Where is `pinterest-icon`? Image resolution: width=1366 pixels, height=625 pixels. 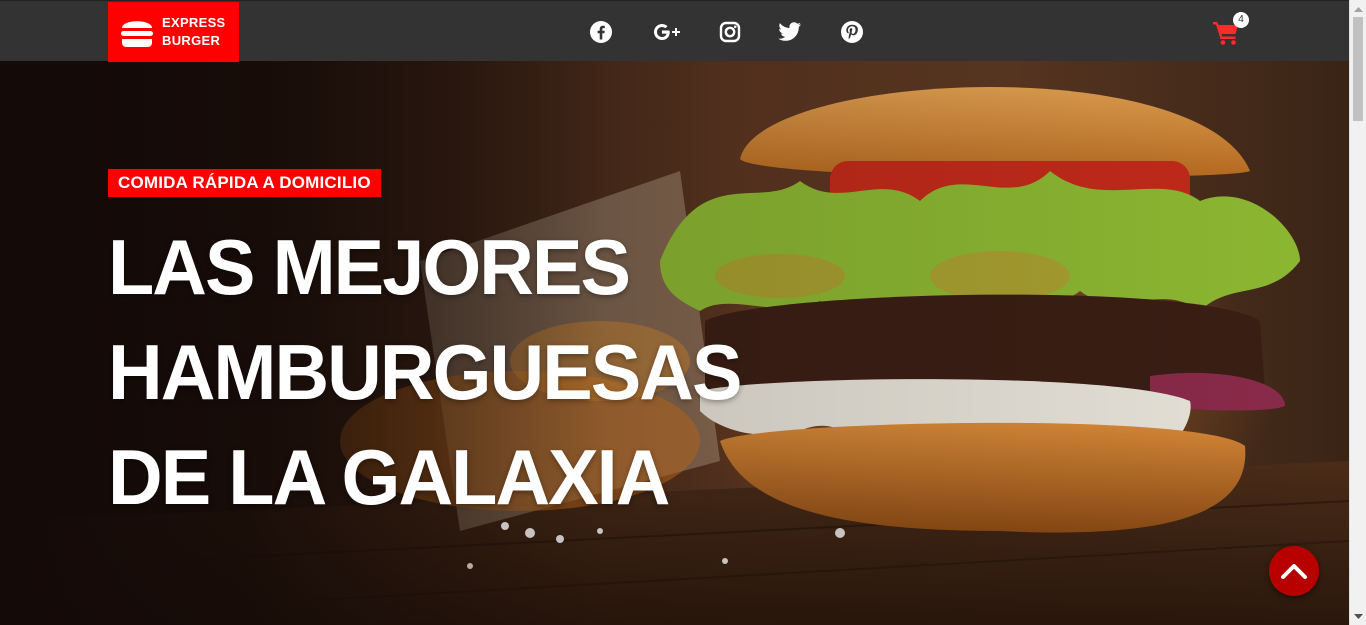 pinterest-icon is located at coordinates (852, 32).